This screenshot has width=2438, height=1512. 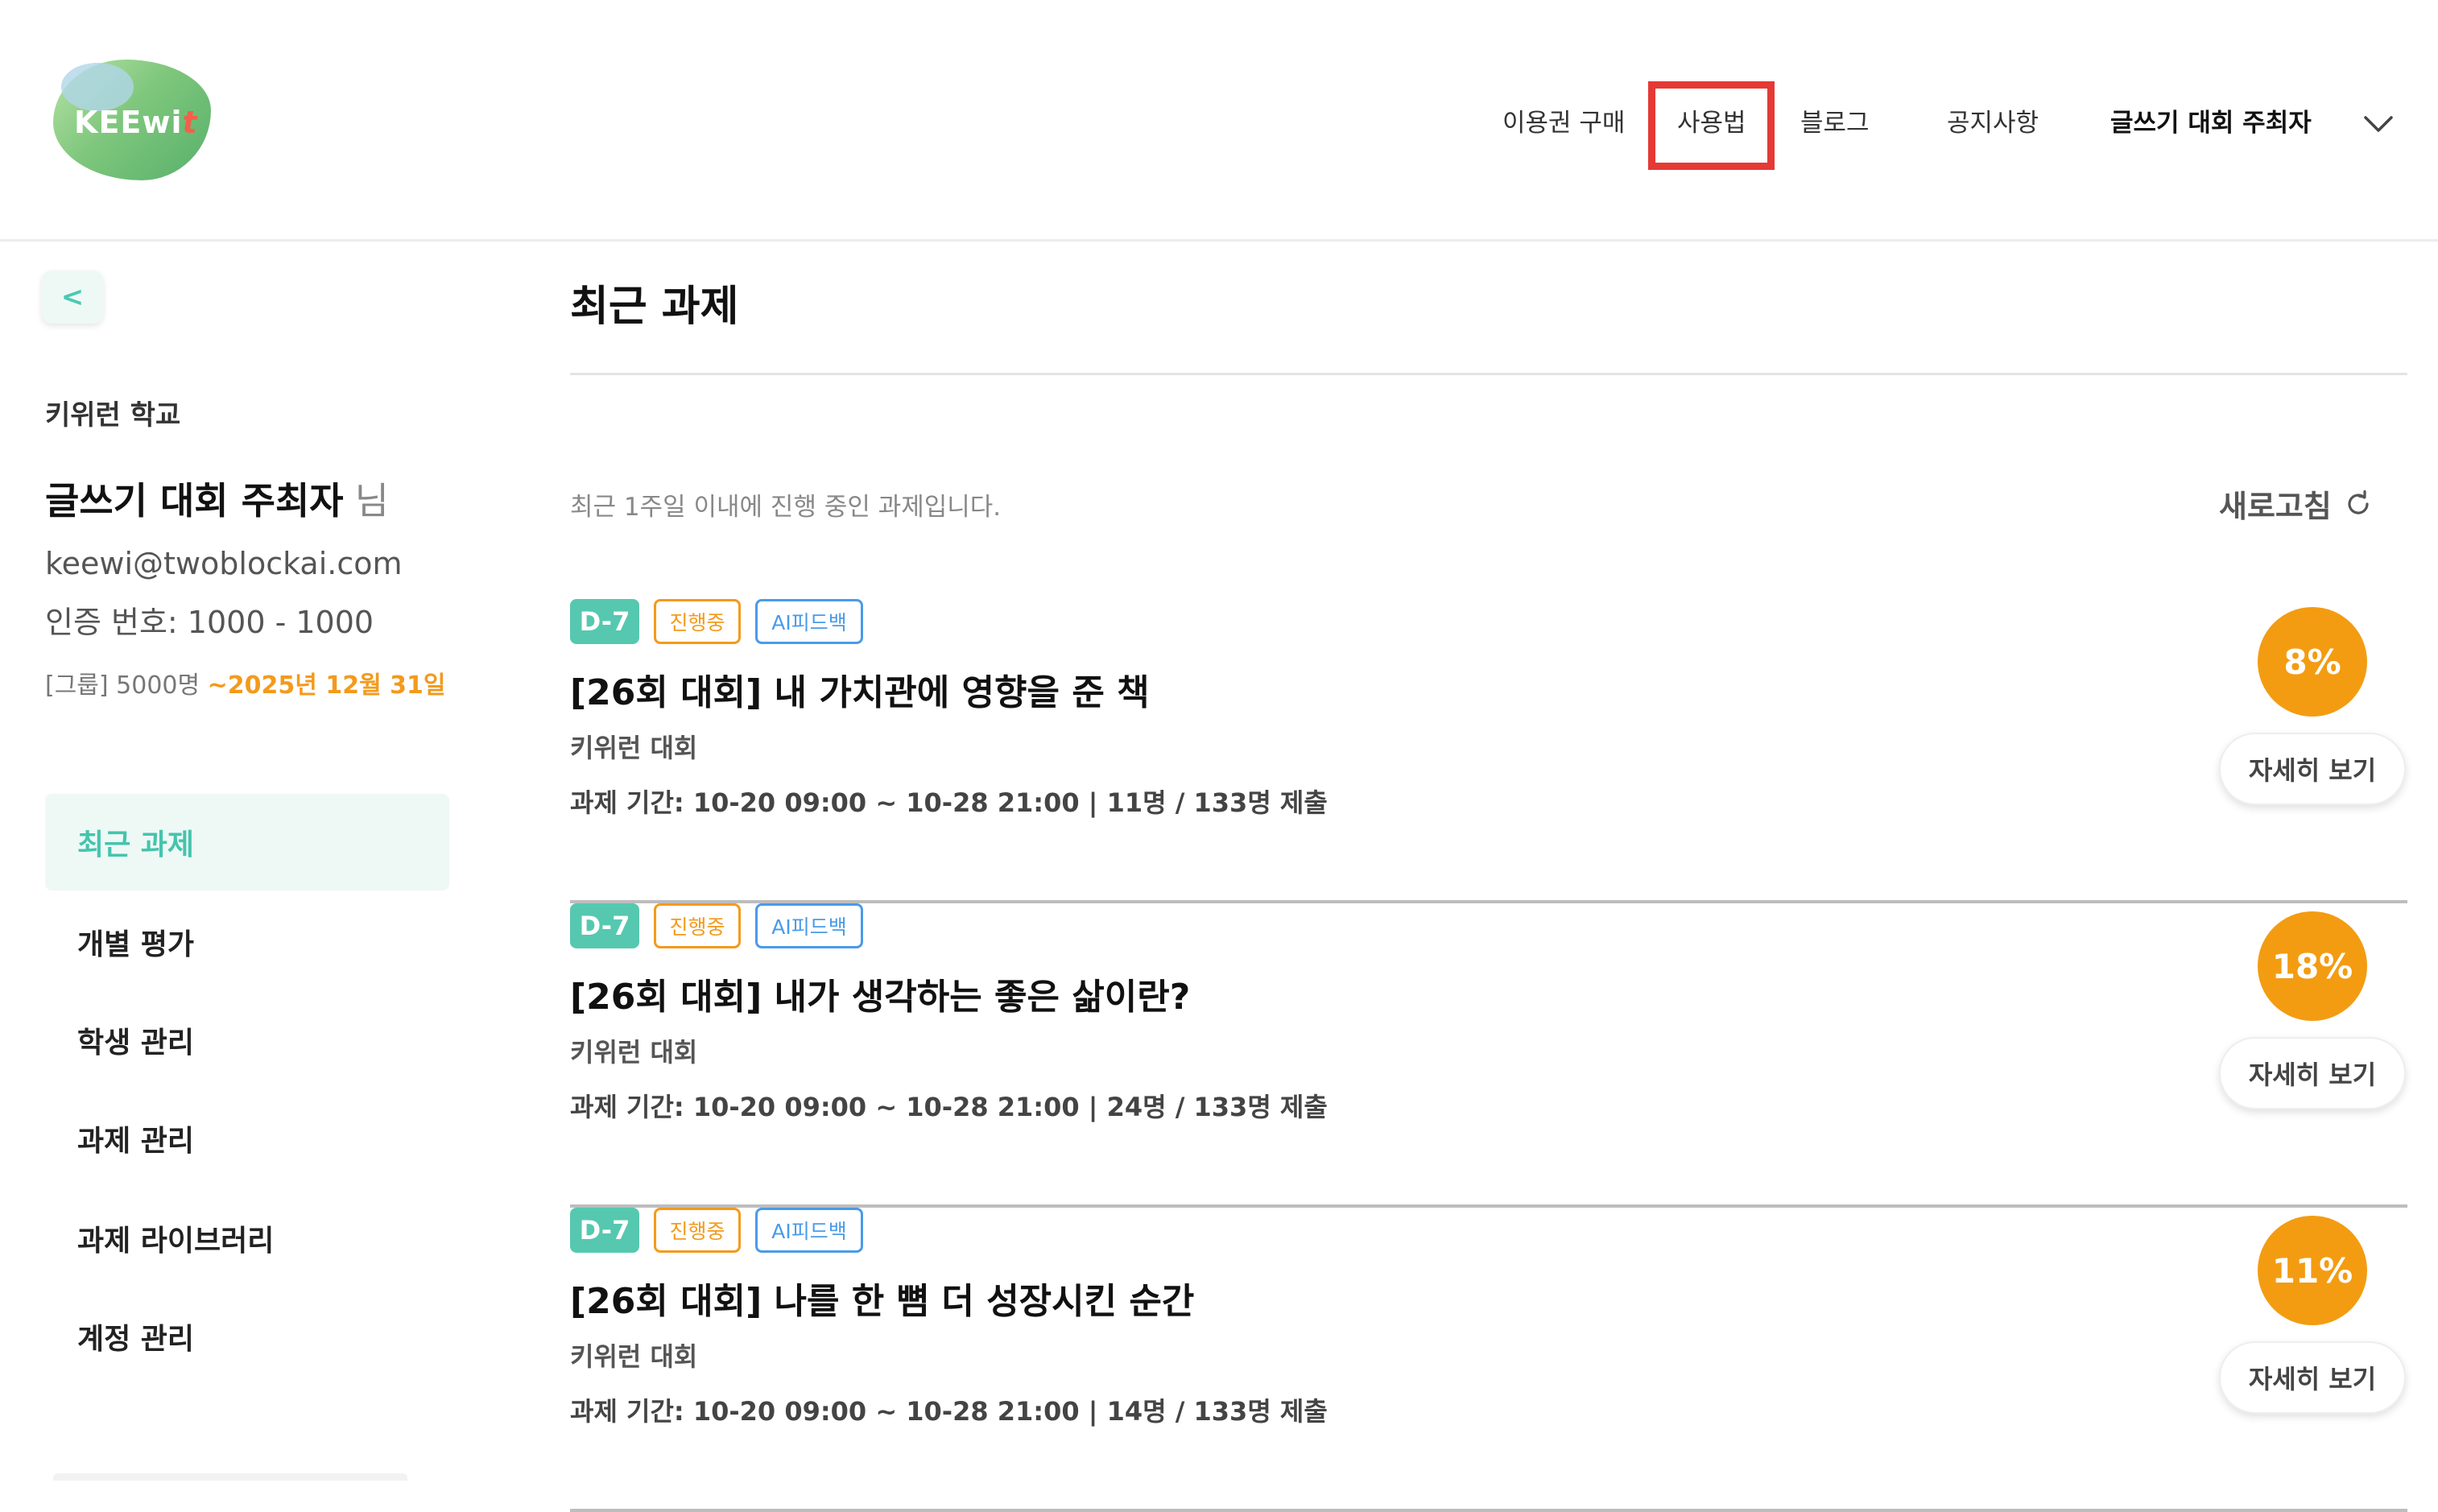 What do you see at coordinates (195, 501) in the screenshot?
I see `user-name-text: 글쓰기 대회 주최자` at bounding box center [195, 501].